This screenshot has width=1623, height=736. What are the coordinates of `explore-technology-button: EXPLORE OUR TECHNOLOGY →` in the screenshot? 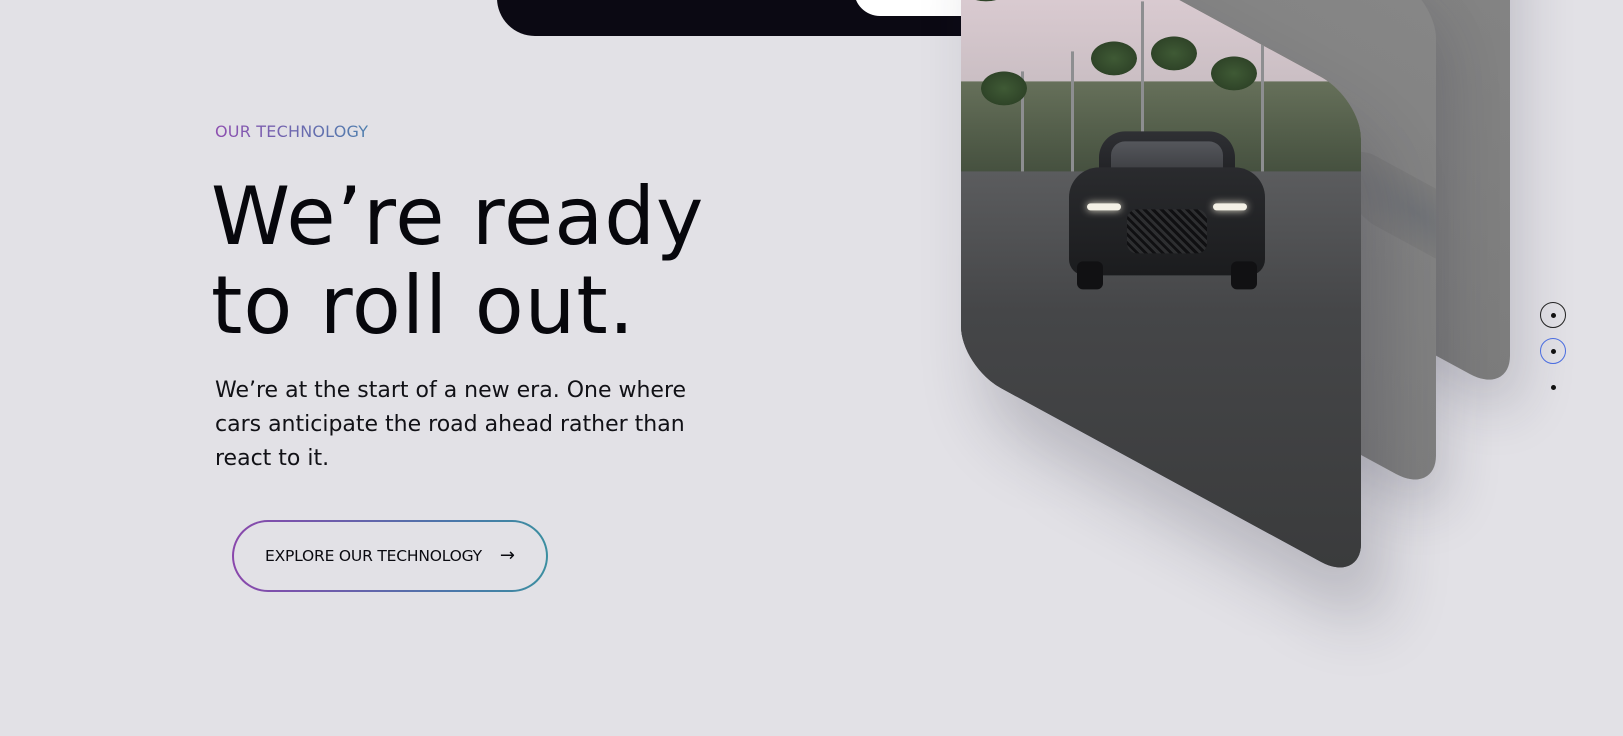 It's located at (390, 556).